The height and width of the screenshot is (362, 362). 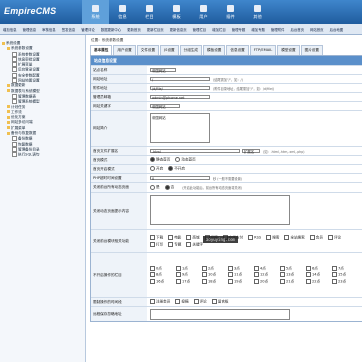 I want to click on close_columns-option: 12点, so click(x=267, y=275).